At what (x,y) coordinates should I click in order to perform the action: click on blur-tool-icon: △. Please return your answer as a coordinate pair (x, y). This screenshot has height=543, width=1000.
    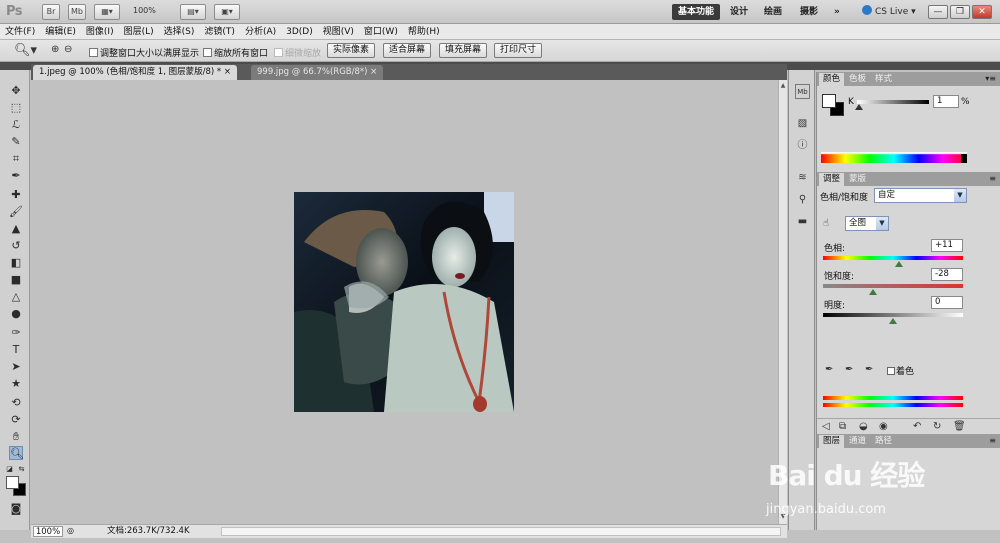
    Looking at the image, I should click on (16, 297).